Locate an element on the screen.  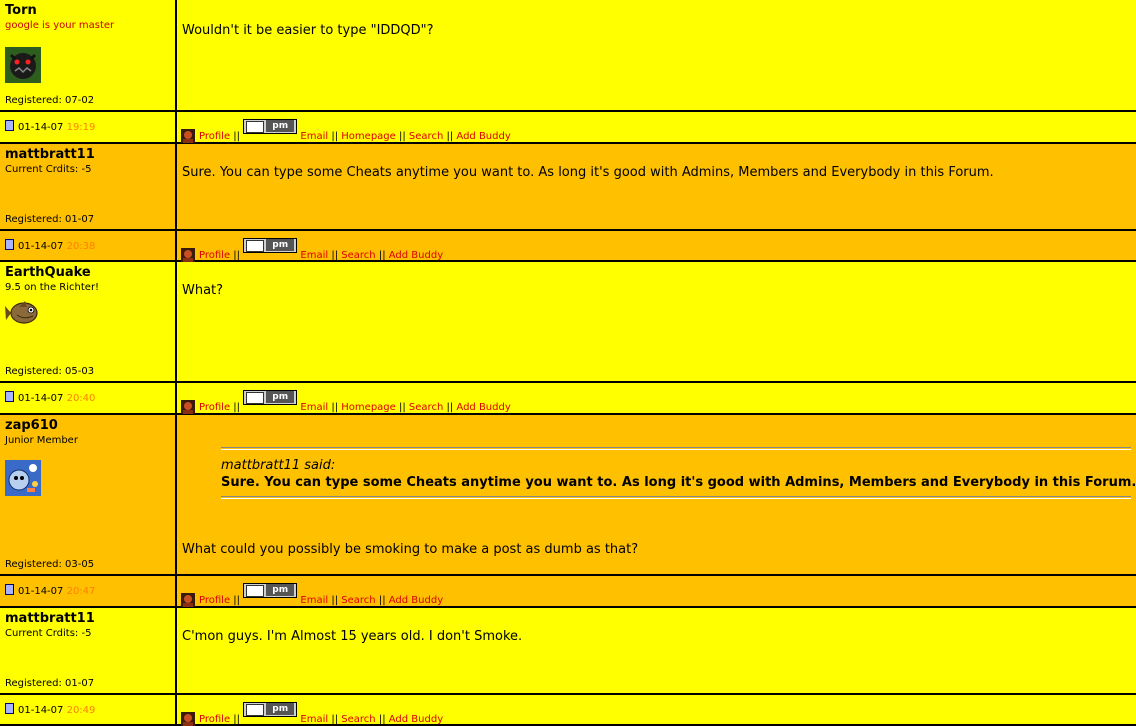
post-date: 01-14-07 19:19 is located at coordinates (50, 126).